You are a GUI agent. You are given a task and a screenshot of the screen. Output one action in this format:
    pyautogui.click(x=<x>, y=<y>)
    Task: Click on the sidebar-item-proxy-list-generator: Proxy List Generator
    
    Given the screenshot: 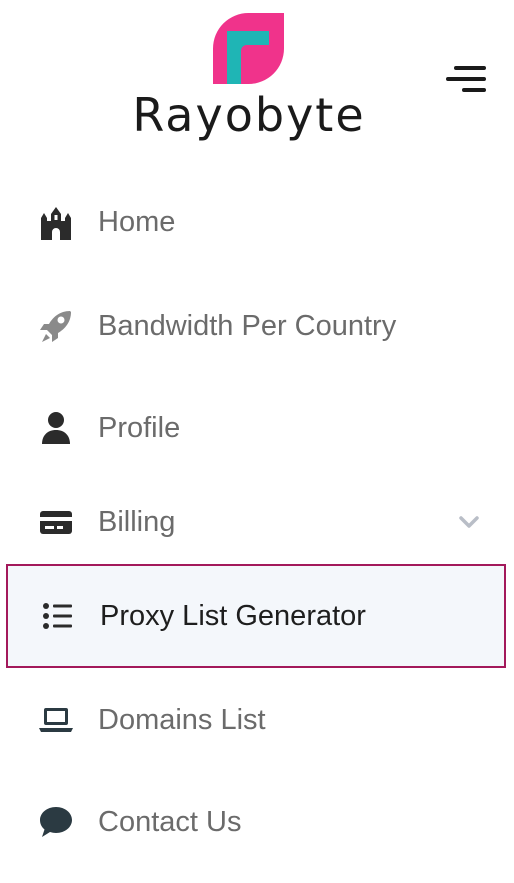 What is the action you would take?
    pyautogui.click(x=256, y=616)
    